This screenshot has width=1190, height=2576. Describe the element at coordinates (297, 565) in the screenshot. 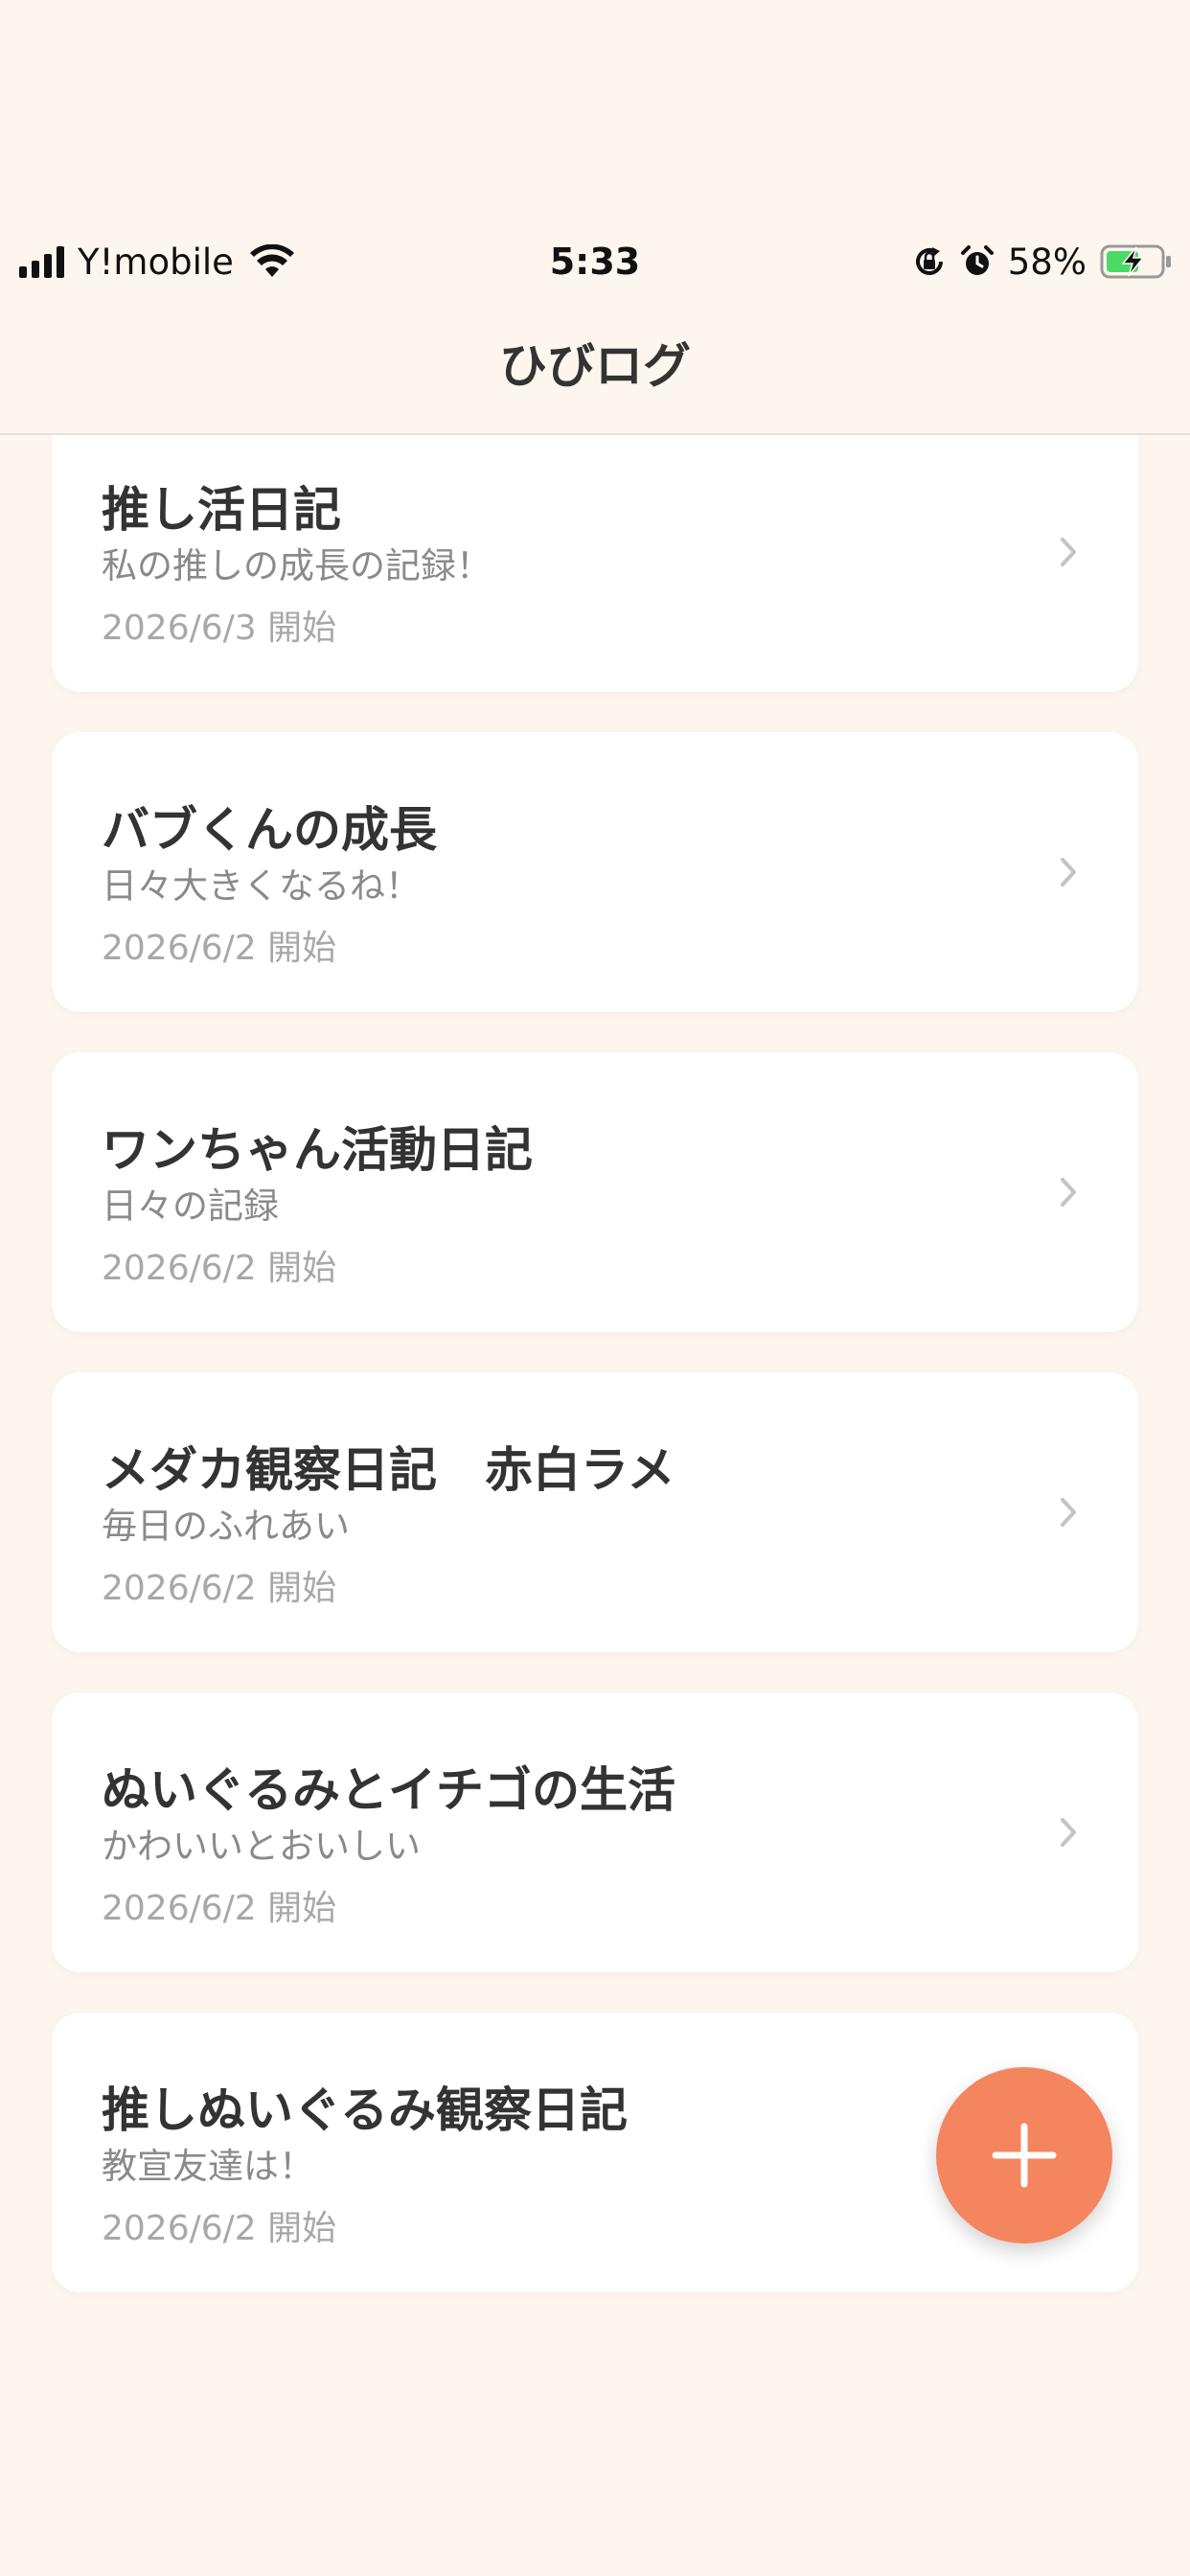

I see `diary-description: 私の推しの成長の記録！` at that location.